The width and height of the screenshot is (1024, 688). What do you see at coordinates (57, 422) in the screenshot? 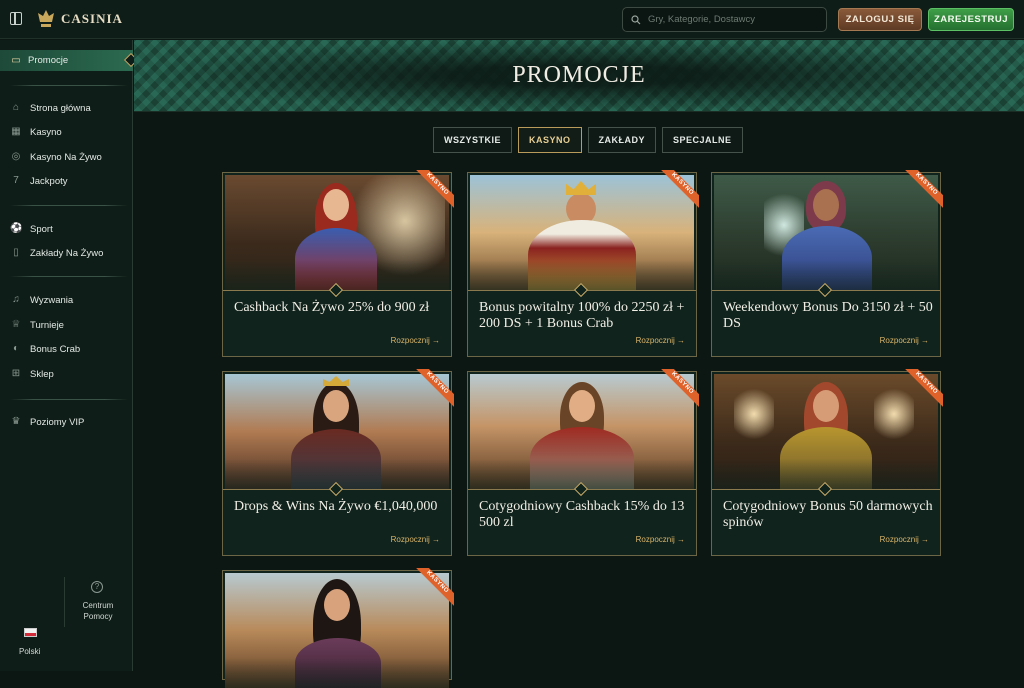
I see `sidebar-item-label: Poziomy VIP` at bounding box center [57, 422].